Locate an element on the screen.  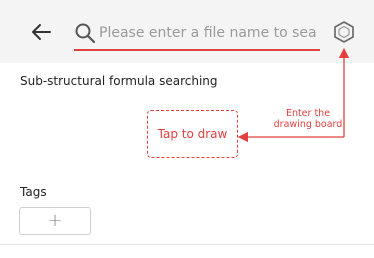
add-tag-button: + is located at coordinates (55, 221).